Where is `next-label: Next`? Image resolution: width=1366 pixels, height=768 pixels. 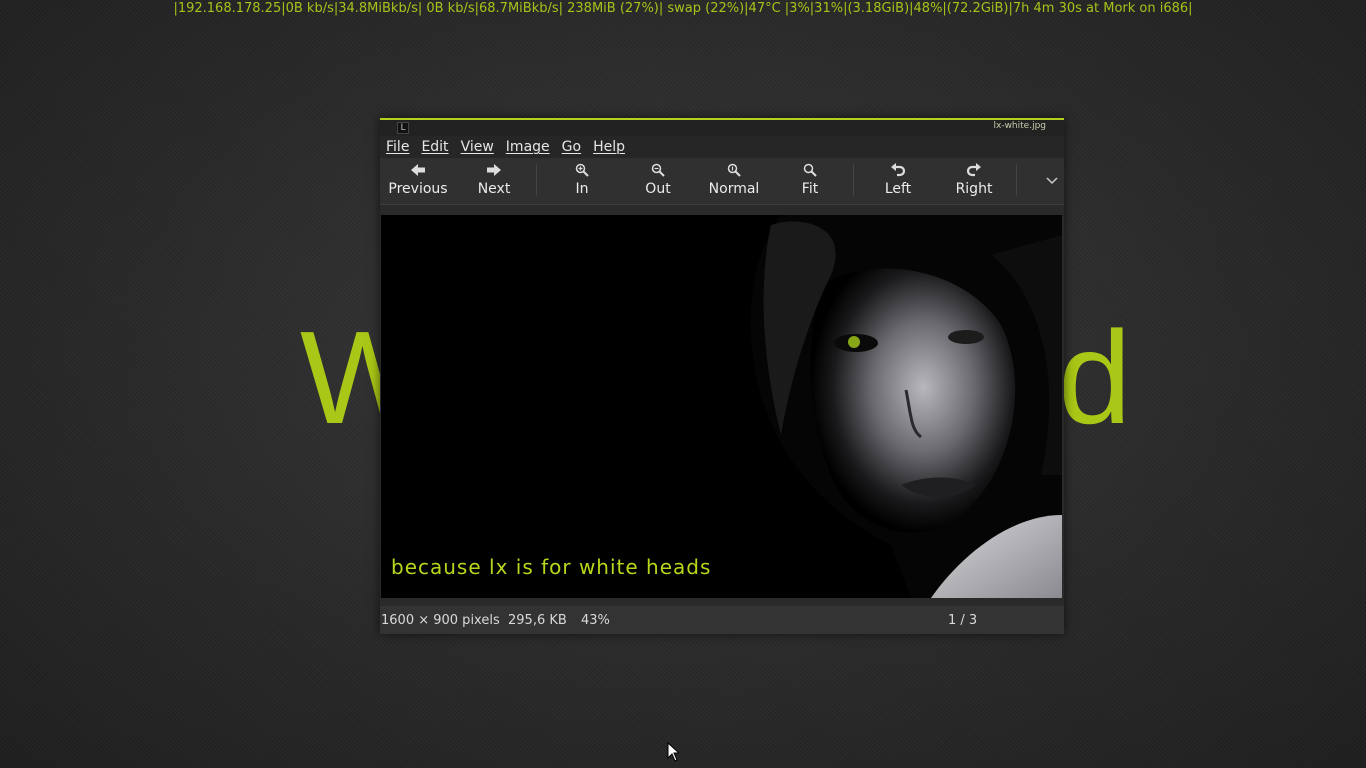
next-label: Next is located at coordinates (494, 189).